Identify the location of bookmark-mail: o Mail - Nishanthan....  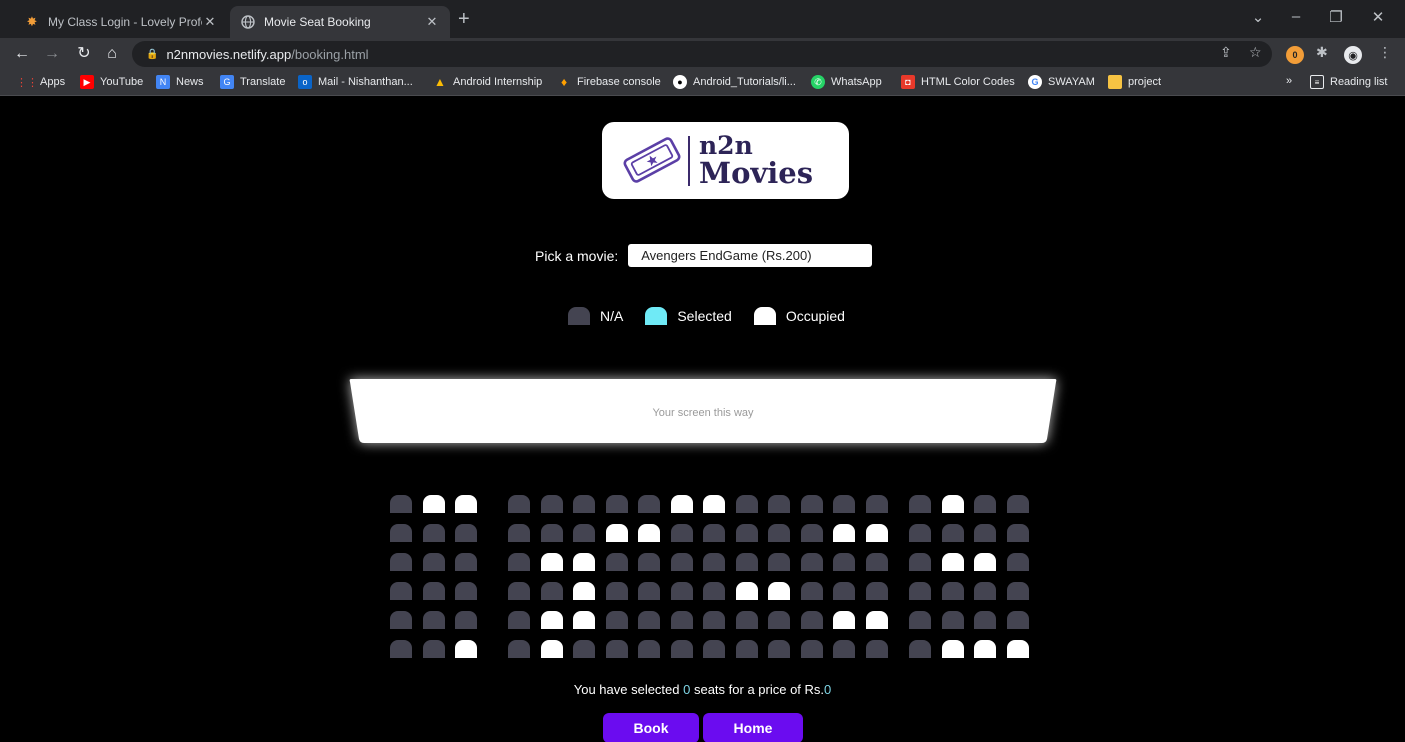
(355, 82).